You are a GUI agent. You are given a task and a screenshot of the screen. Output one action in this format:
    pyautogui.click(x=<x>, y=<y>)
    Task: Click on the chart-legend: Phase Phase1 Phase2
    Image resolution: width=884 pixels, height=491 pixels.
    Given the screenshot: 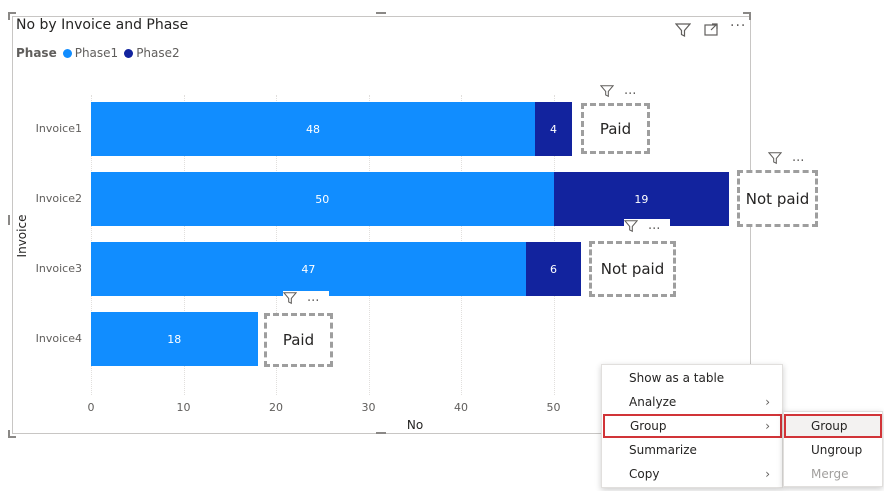 What is the action you would take?
    pyautogui.click(x=101, y=53)
    